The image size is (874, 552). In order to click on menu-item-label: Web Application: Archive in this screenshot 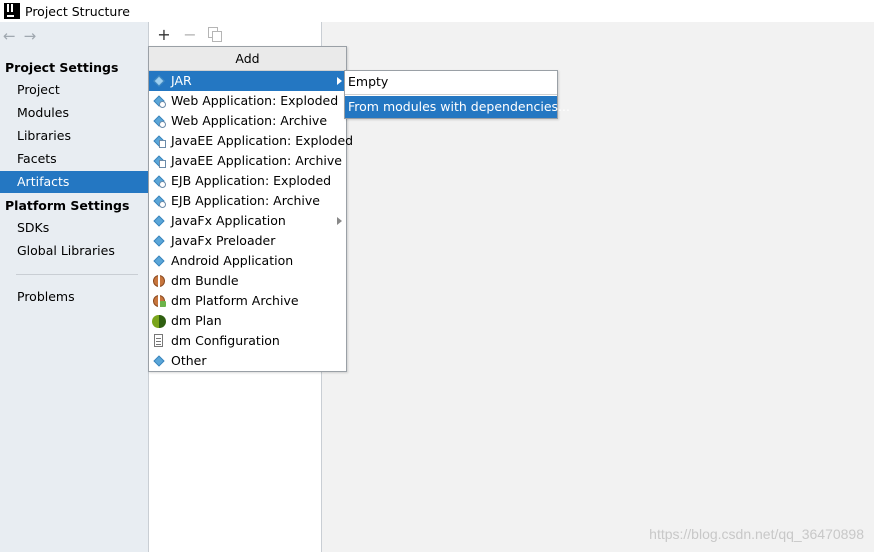, I will do `click(249, 120)`.